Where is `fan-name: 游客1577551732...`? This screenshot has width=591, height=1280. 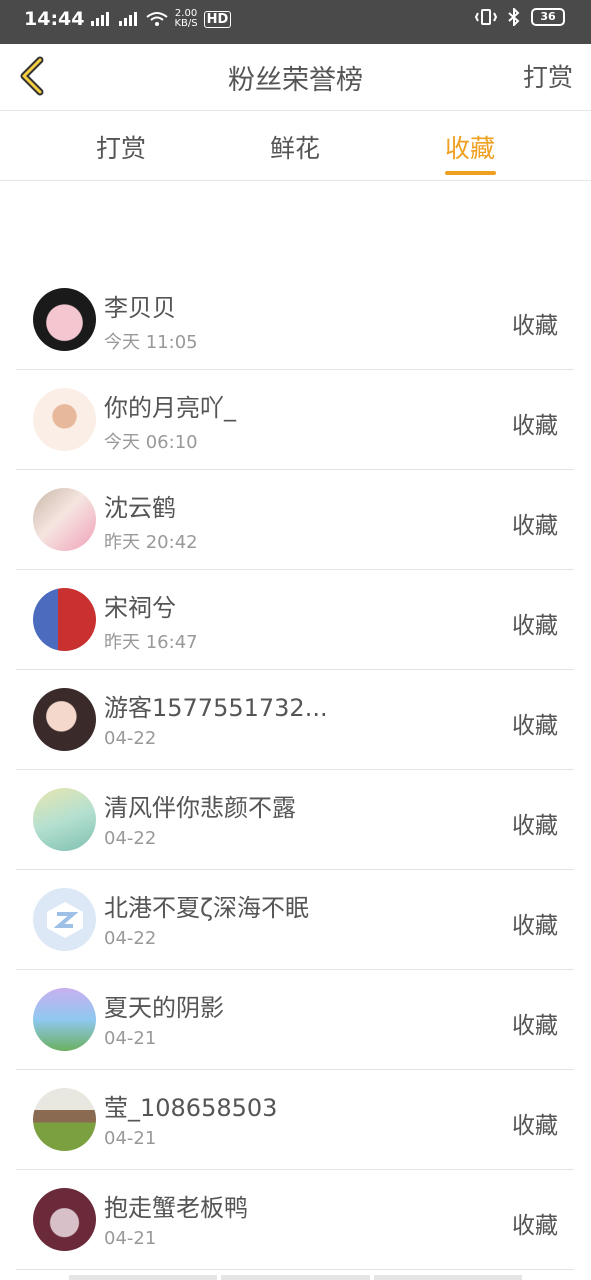 fan-name: 游客1577551732... is located at coordinates (216, 708).